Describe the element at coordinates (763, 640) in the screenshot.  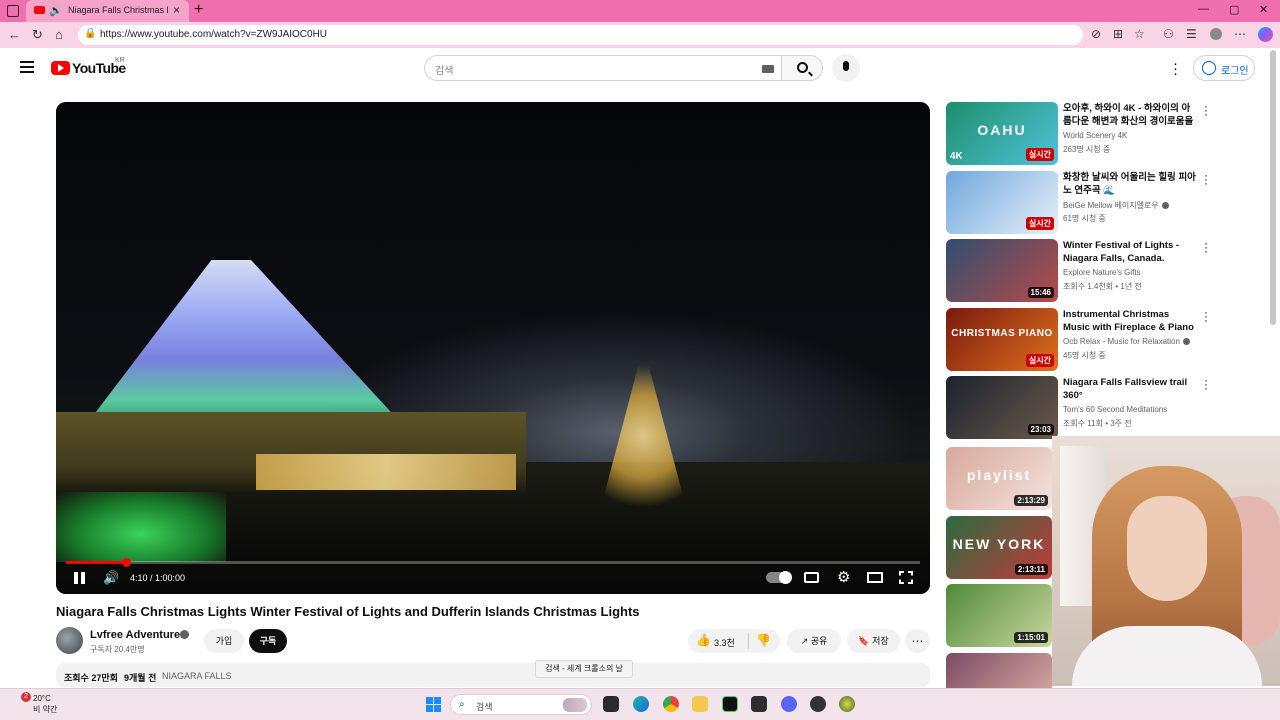
I see `dislike-icon: 👍` at that location.